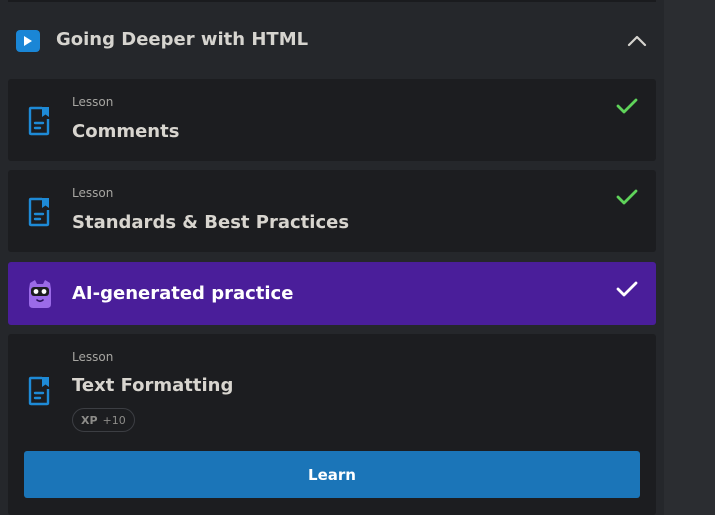 The height and width of the screenshot is (515, 715). Describe the element at coordinates (637, 42) in the screenshot. I see `chevron-up-icon` at that location.